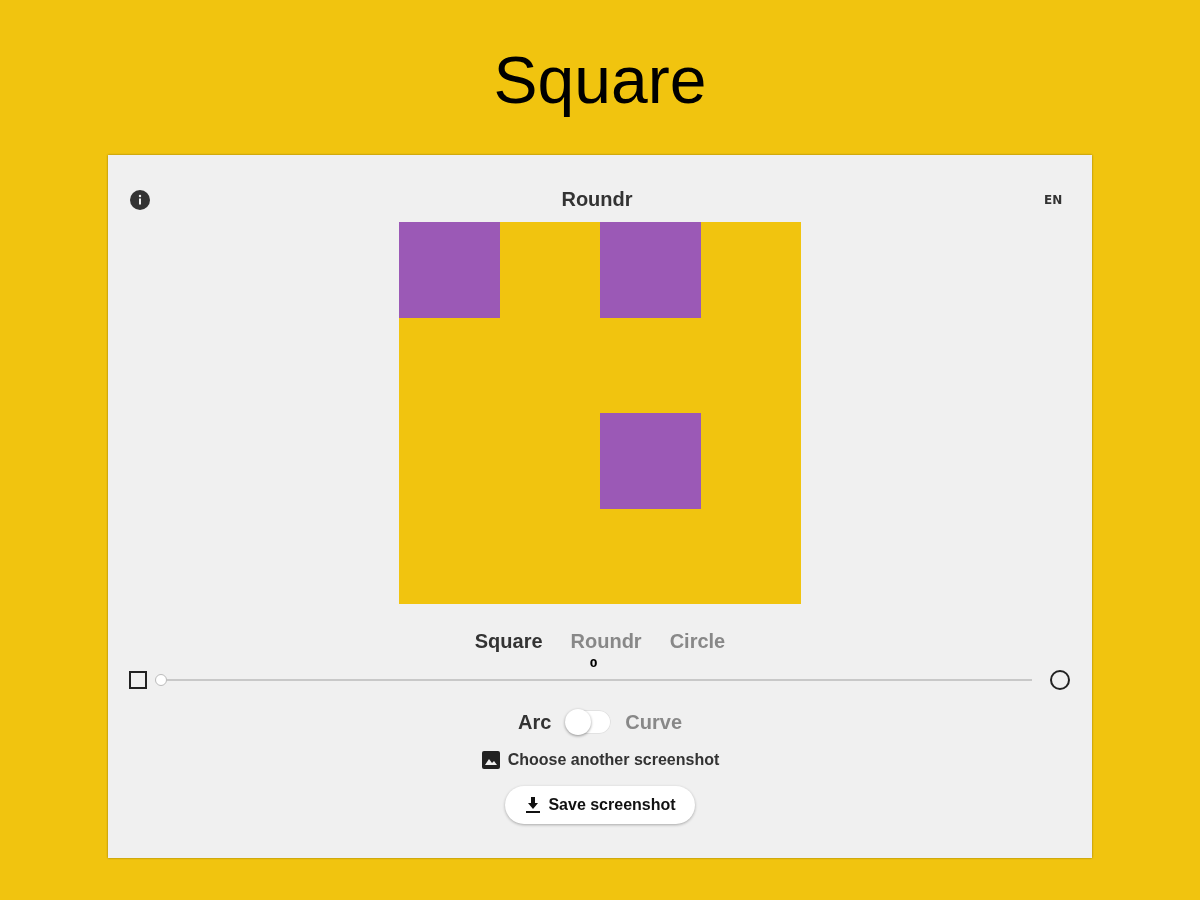 This screenshot has height=900, width=1200. What do you see at coordinates (1054, 199) in the screenshot?
I see `language-button: EN` at bounding box center [1054, 199].